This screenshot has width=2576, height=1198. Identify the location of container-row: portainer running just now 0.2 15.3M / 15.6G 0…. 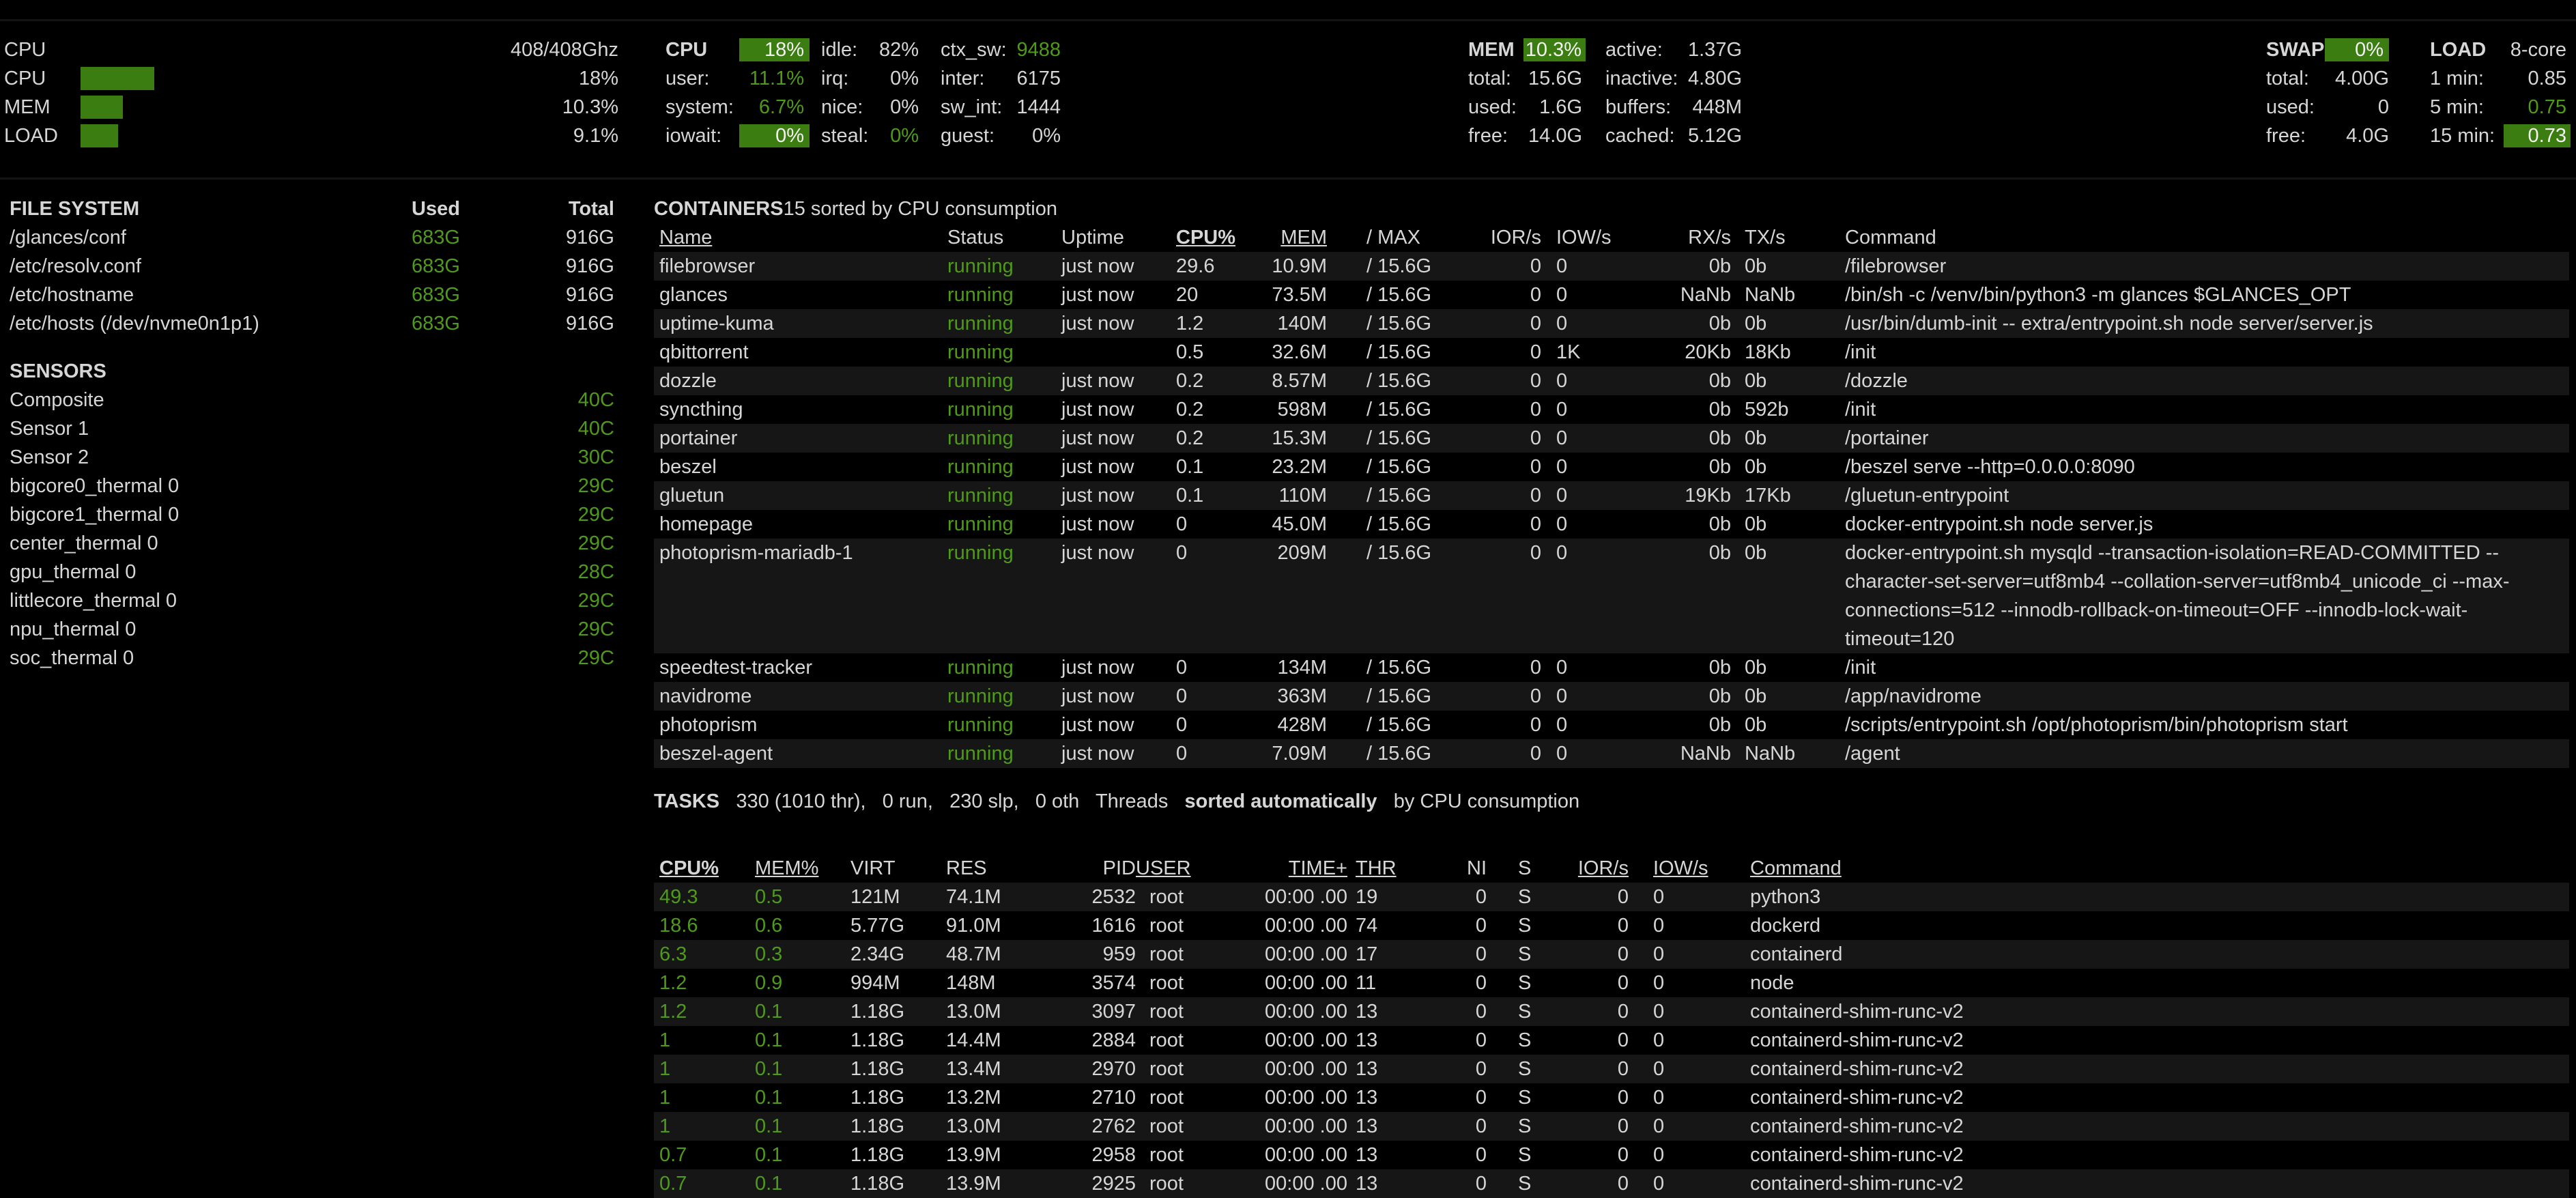
(1611, 438).